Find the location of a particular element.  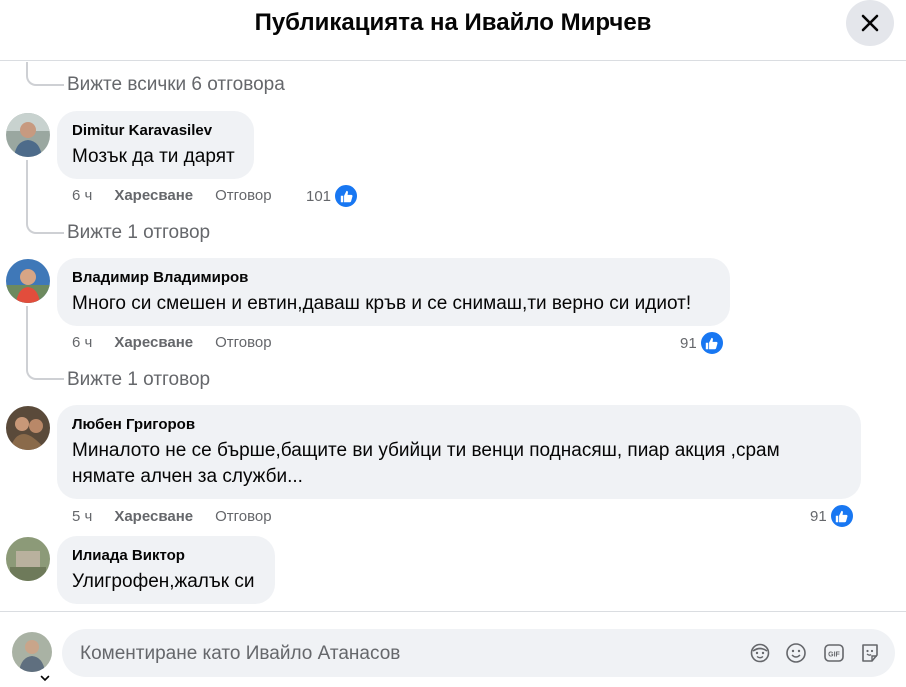

comment-author: Илиада Виктор is located at coordinates (166, 555).